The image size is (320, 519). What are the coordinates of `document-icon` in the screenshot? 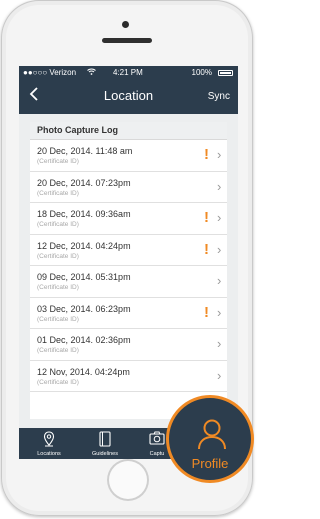 It's located at (105, 441).